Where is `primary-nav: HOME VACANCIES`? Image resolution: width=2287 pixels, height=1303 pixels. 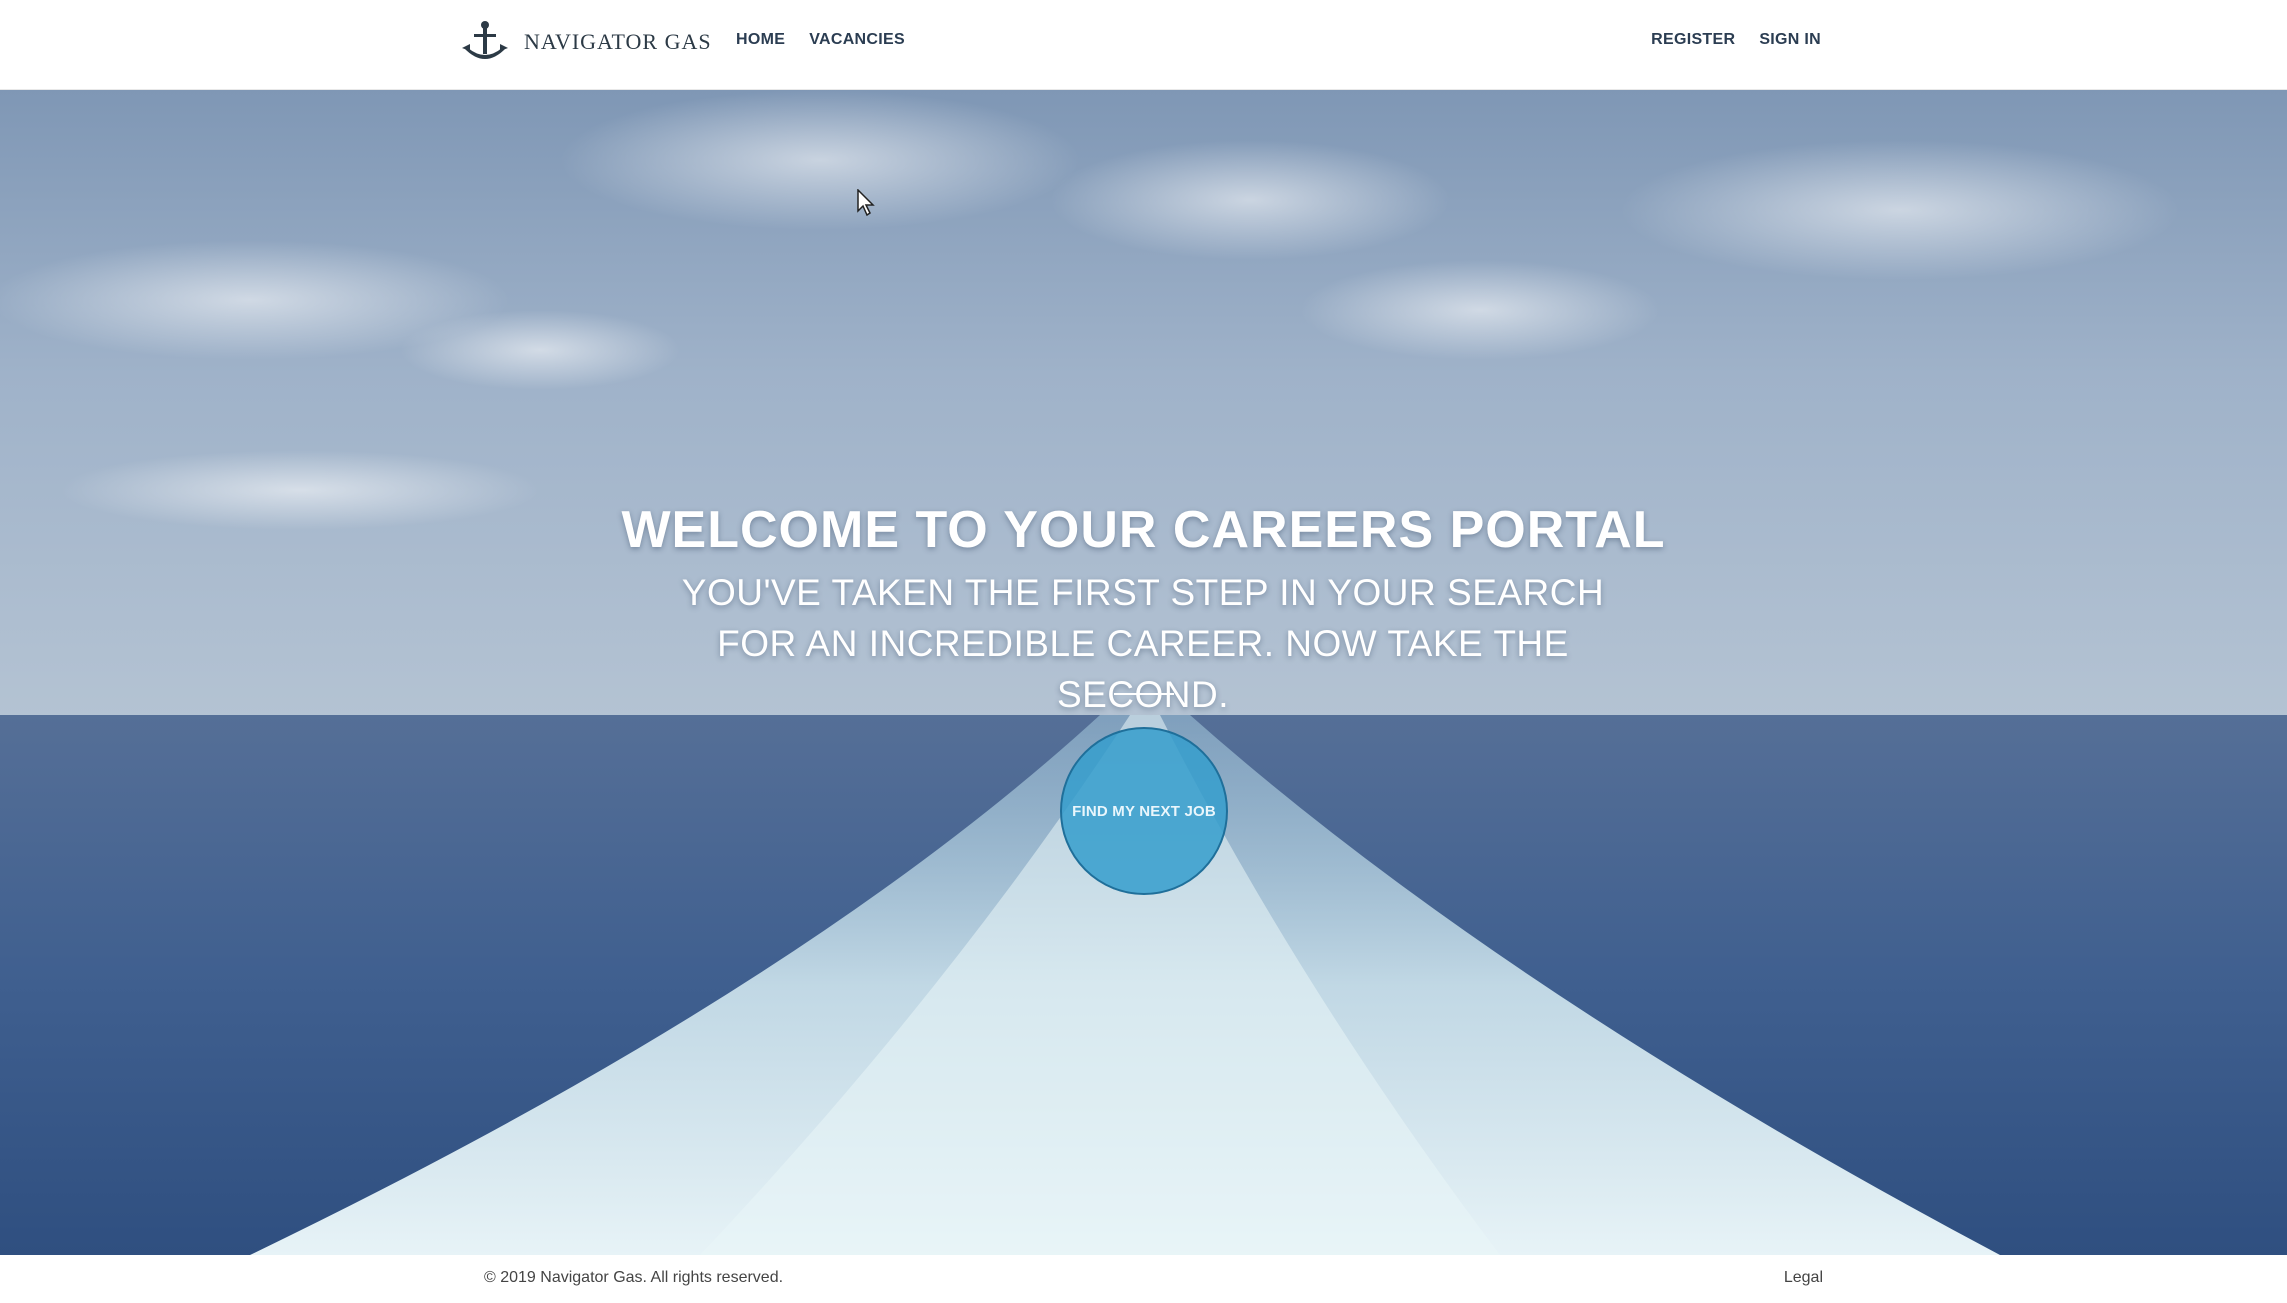 primary-nav: HOME VACANCIES is located at coordinates (820, 40).